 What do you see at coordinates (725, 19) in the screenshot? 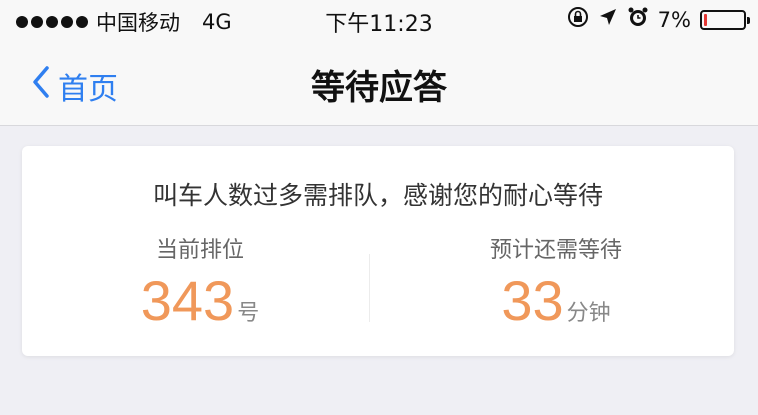
I see `battery-icon` at bounding box center [725, 19].